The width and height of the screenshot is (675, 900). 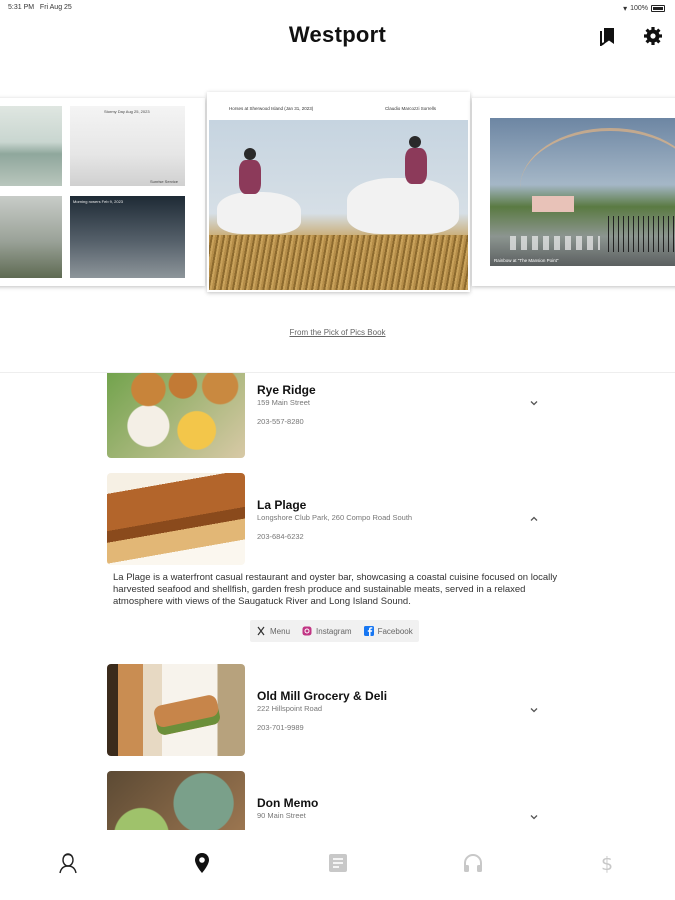 I want to click on facebook-label: Facebook, so click(x=395, y=631).